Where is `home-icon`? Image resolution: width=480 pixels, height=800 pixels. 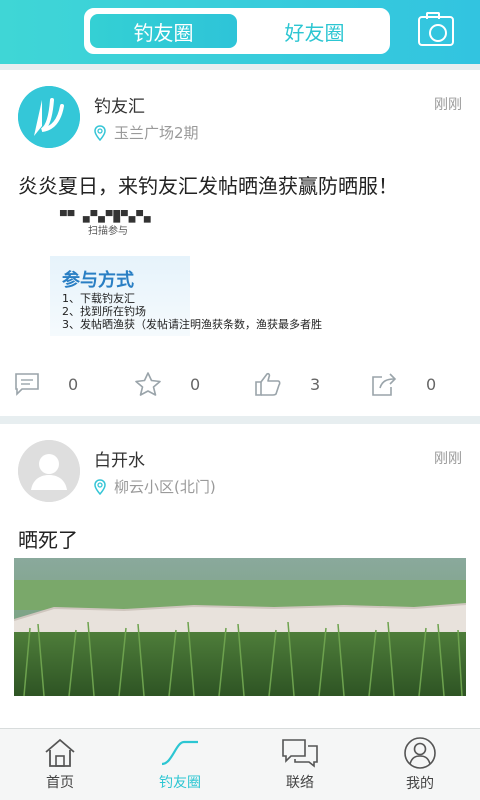
home-icon is located at coordinates (60, 752).